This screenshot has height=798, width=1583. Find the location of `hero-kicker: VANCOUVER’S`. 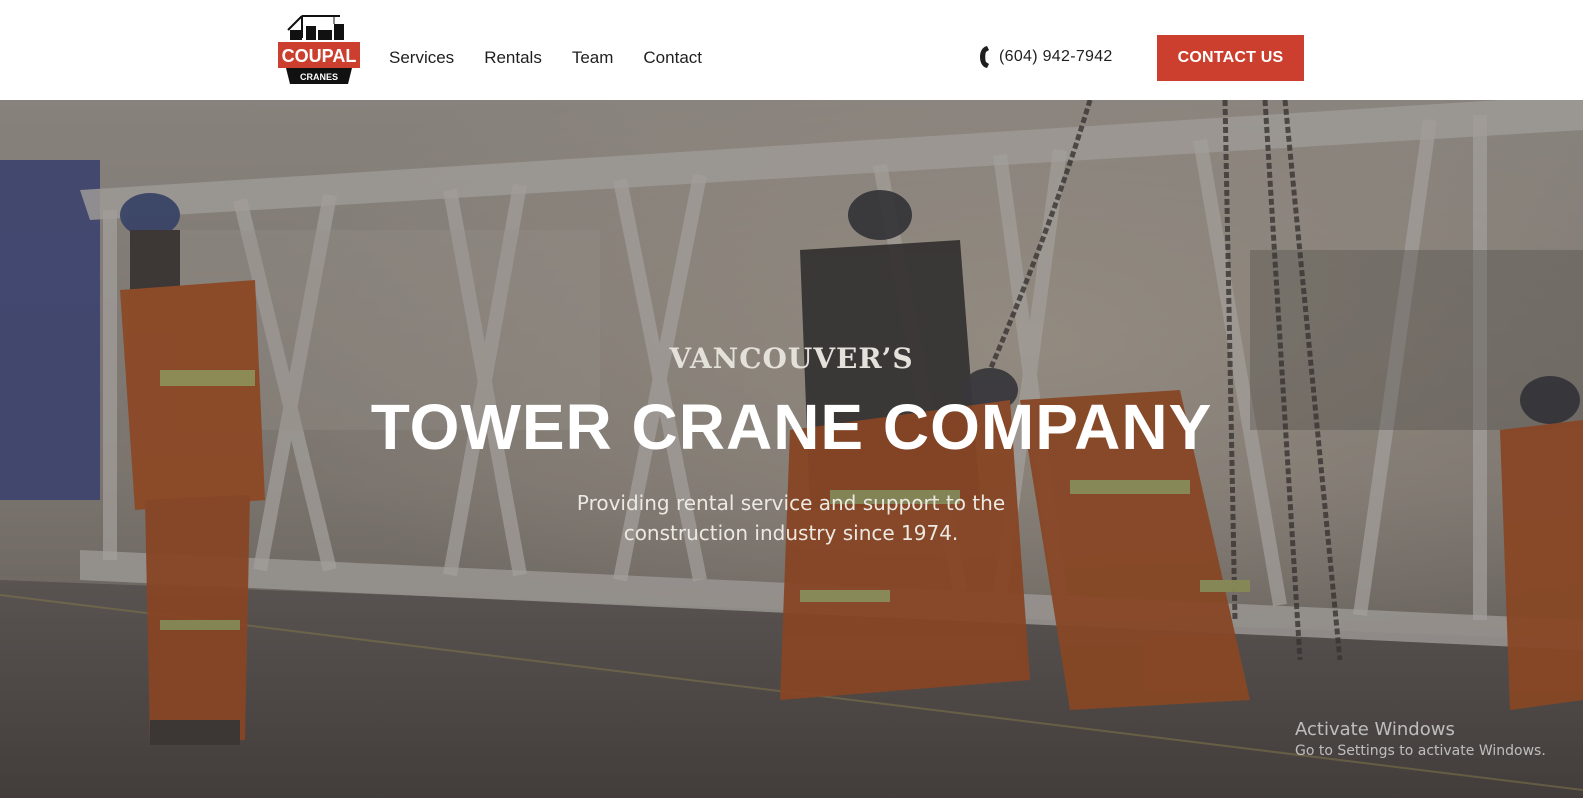

hero-kicker: VANCOUVER’S is located at coordinates (791, 358).